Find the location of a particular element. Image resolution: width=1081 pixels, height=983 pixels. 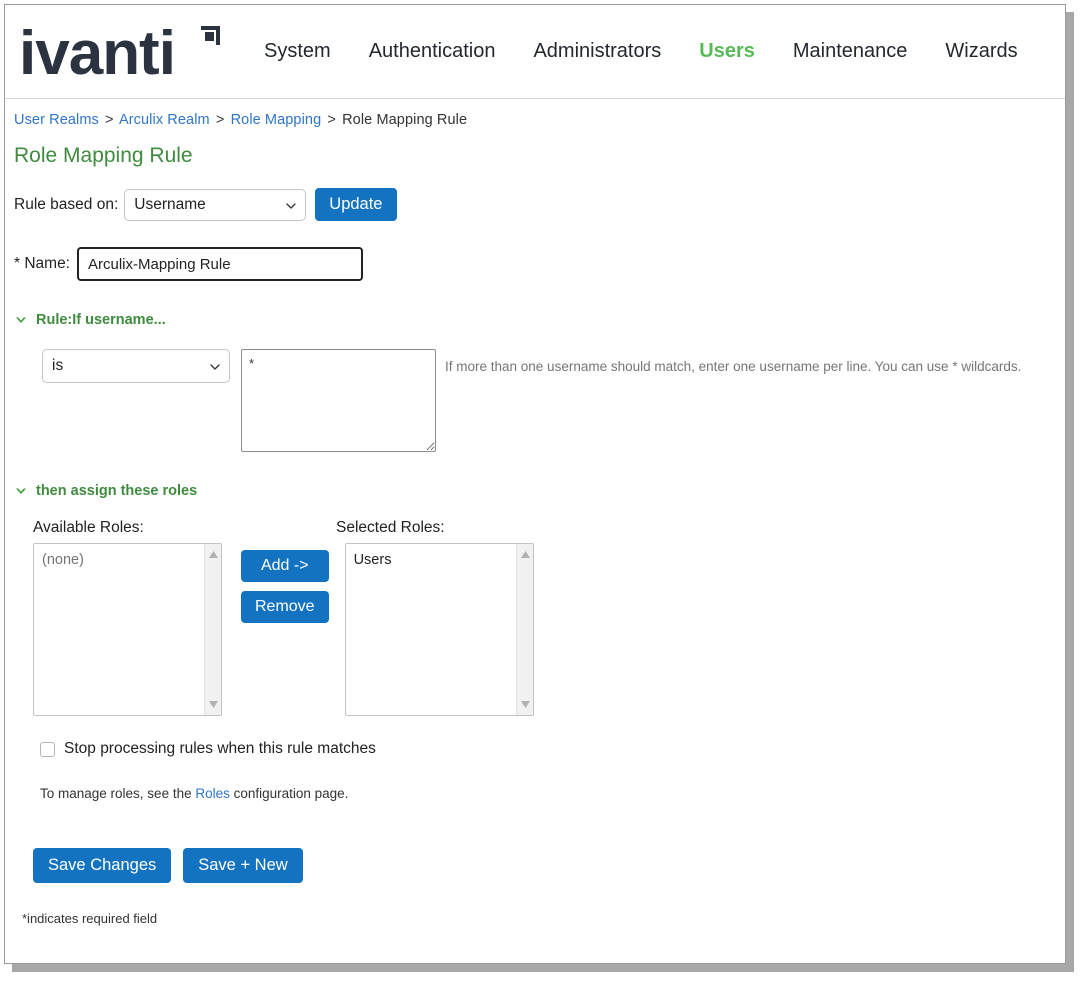

nav-item-wizards: Wizards is located at coordinates (981, 51).